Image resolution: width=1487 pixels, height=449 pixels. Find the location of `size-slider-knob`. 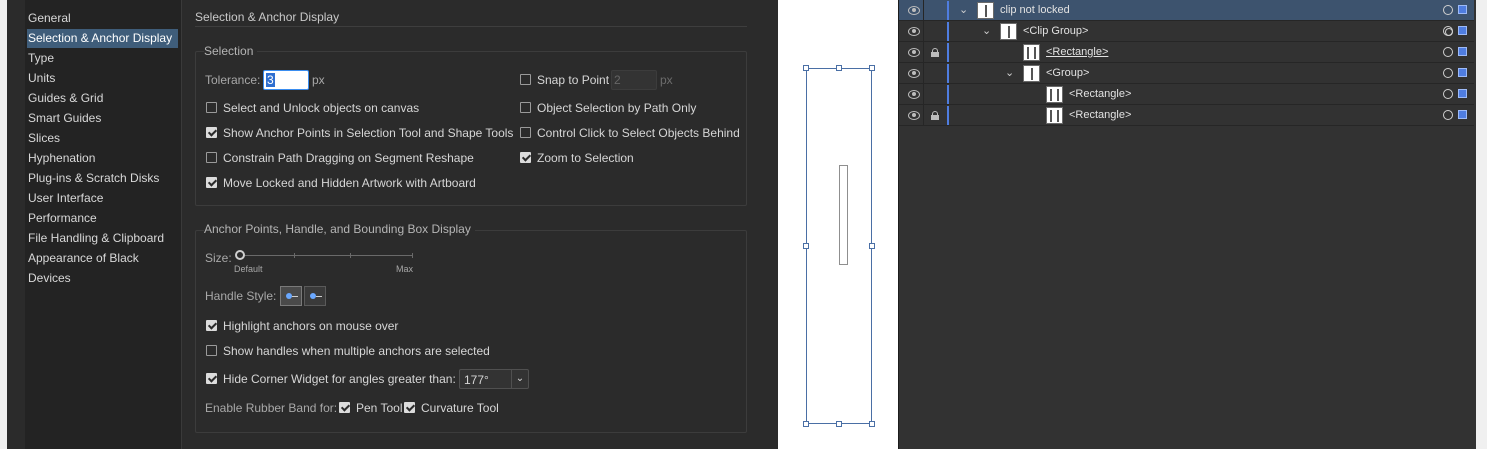

size-slider-knob is located at coordinates (240, 255).